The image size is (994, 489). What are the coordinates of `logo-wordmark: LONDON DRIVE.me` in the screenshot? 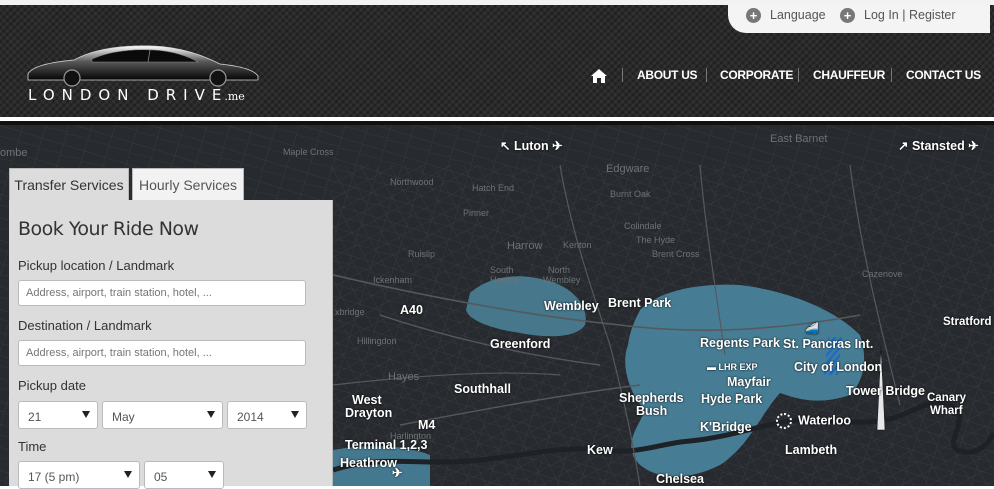 It's located at (136, 95).